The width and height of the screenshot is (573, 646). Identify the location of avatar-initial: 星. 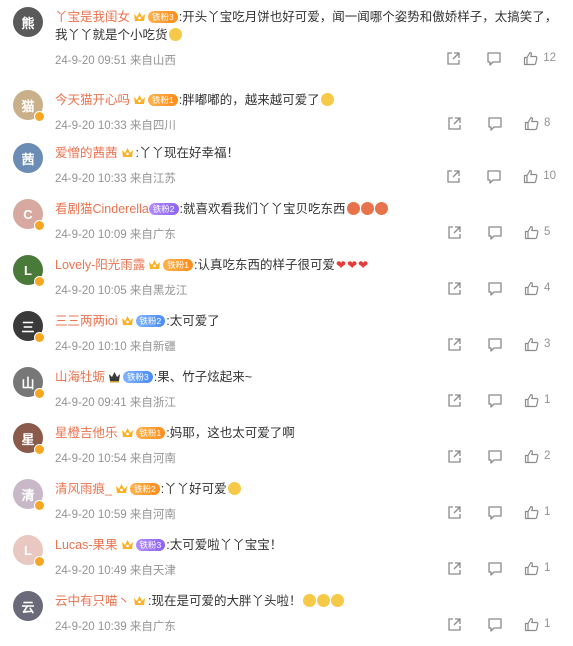
(28, 439).